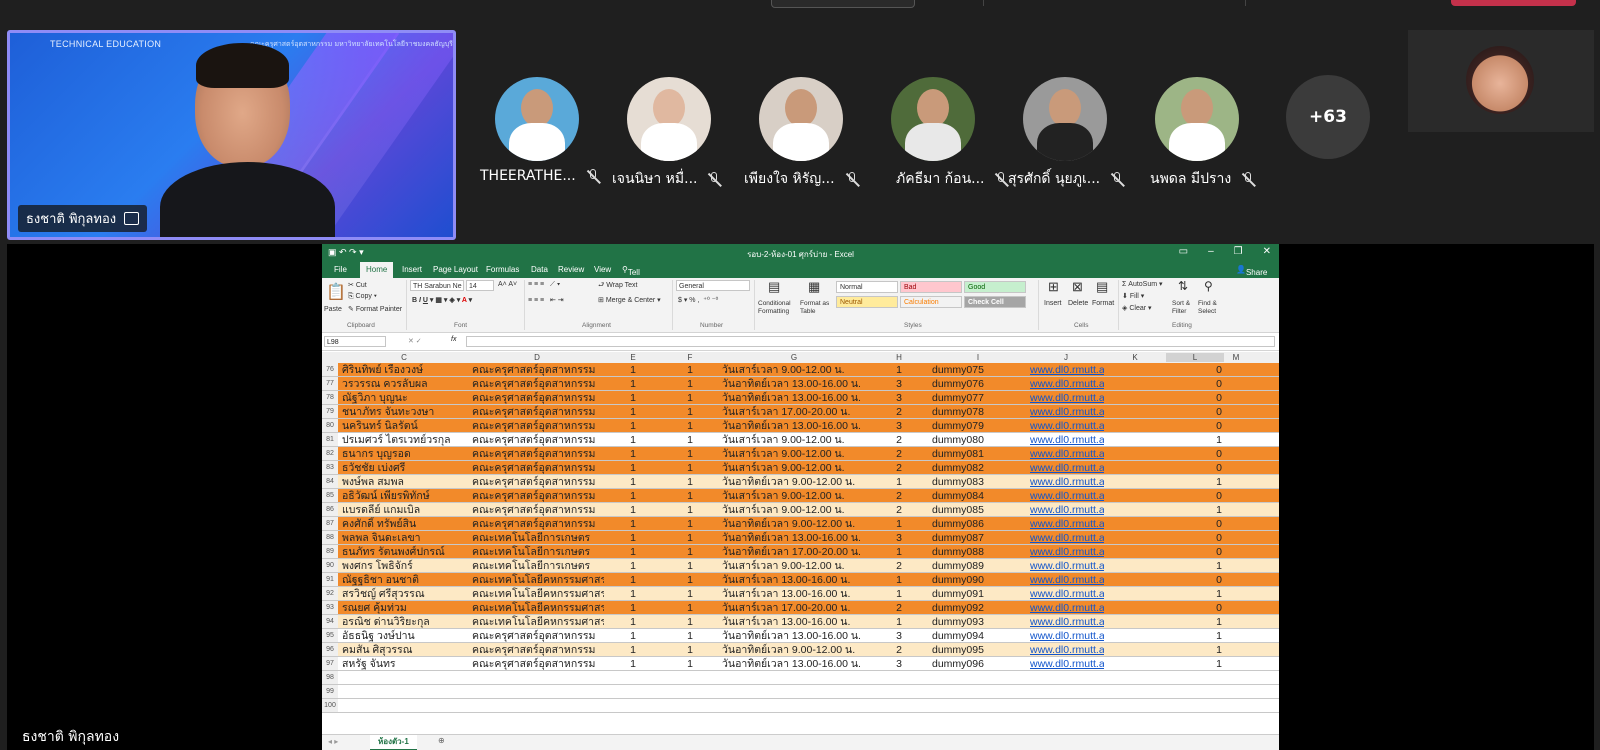  What do you see at coordinates (795, 650) in the screenshot?
I see `cell-time: วันอาทิตย์เวลา 9.00-12.00 น.` at bounding box center [795, 650].